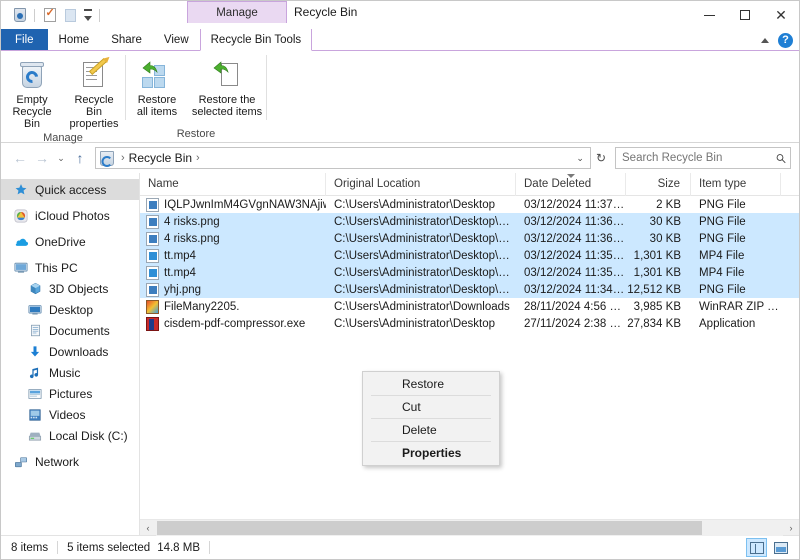 The width and height of the screenshot is (800, 560). I want to click on file-size-cell: 2 KB, so click(668, 204).